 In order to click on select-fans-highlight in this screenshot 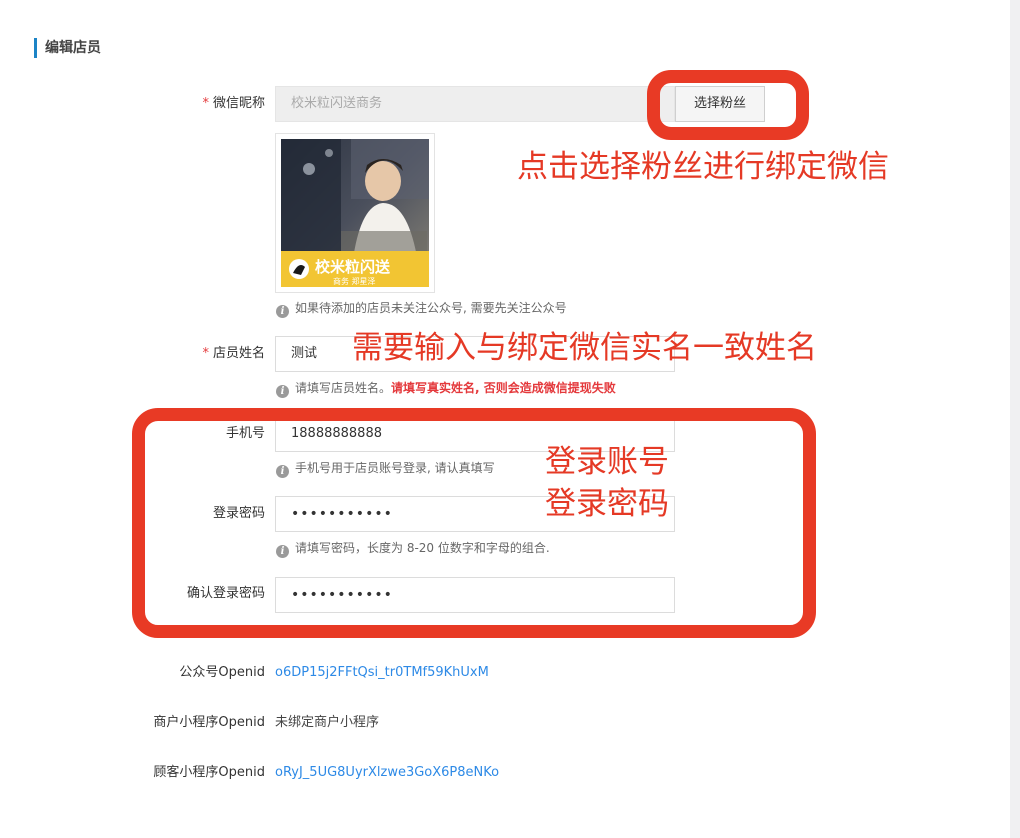, I will do `click(728, 105)`.